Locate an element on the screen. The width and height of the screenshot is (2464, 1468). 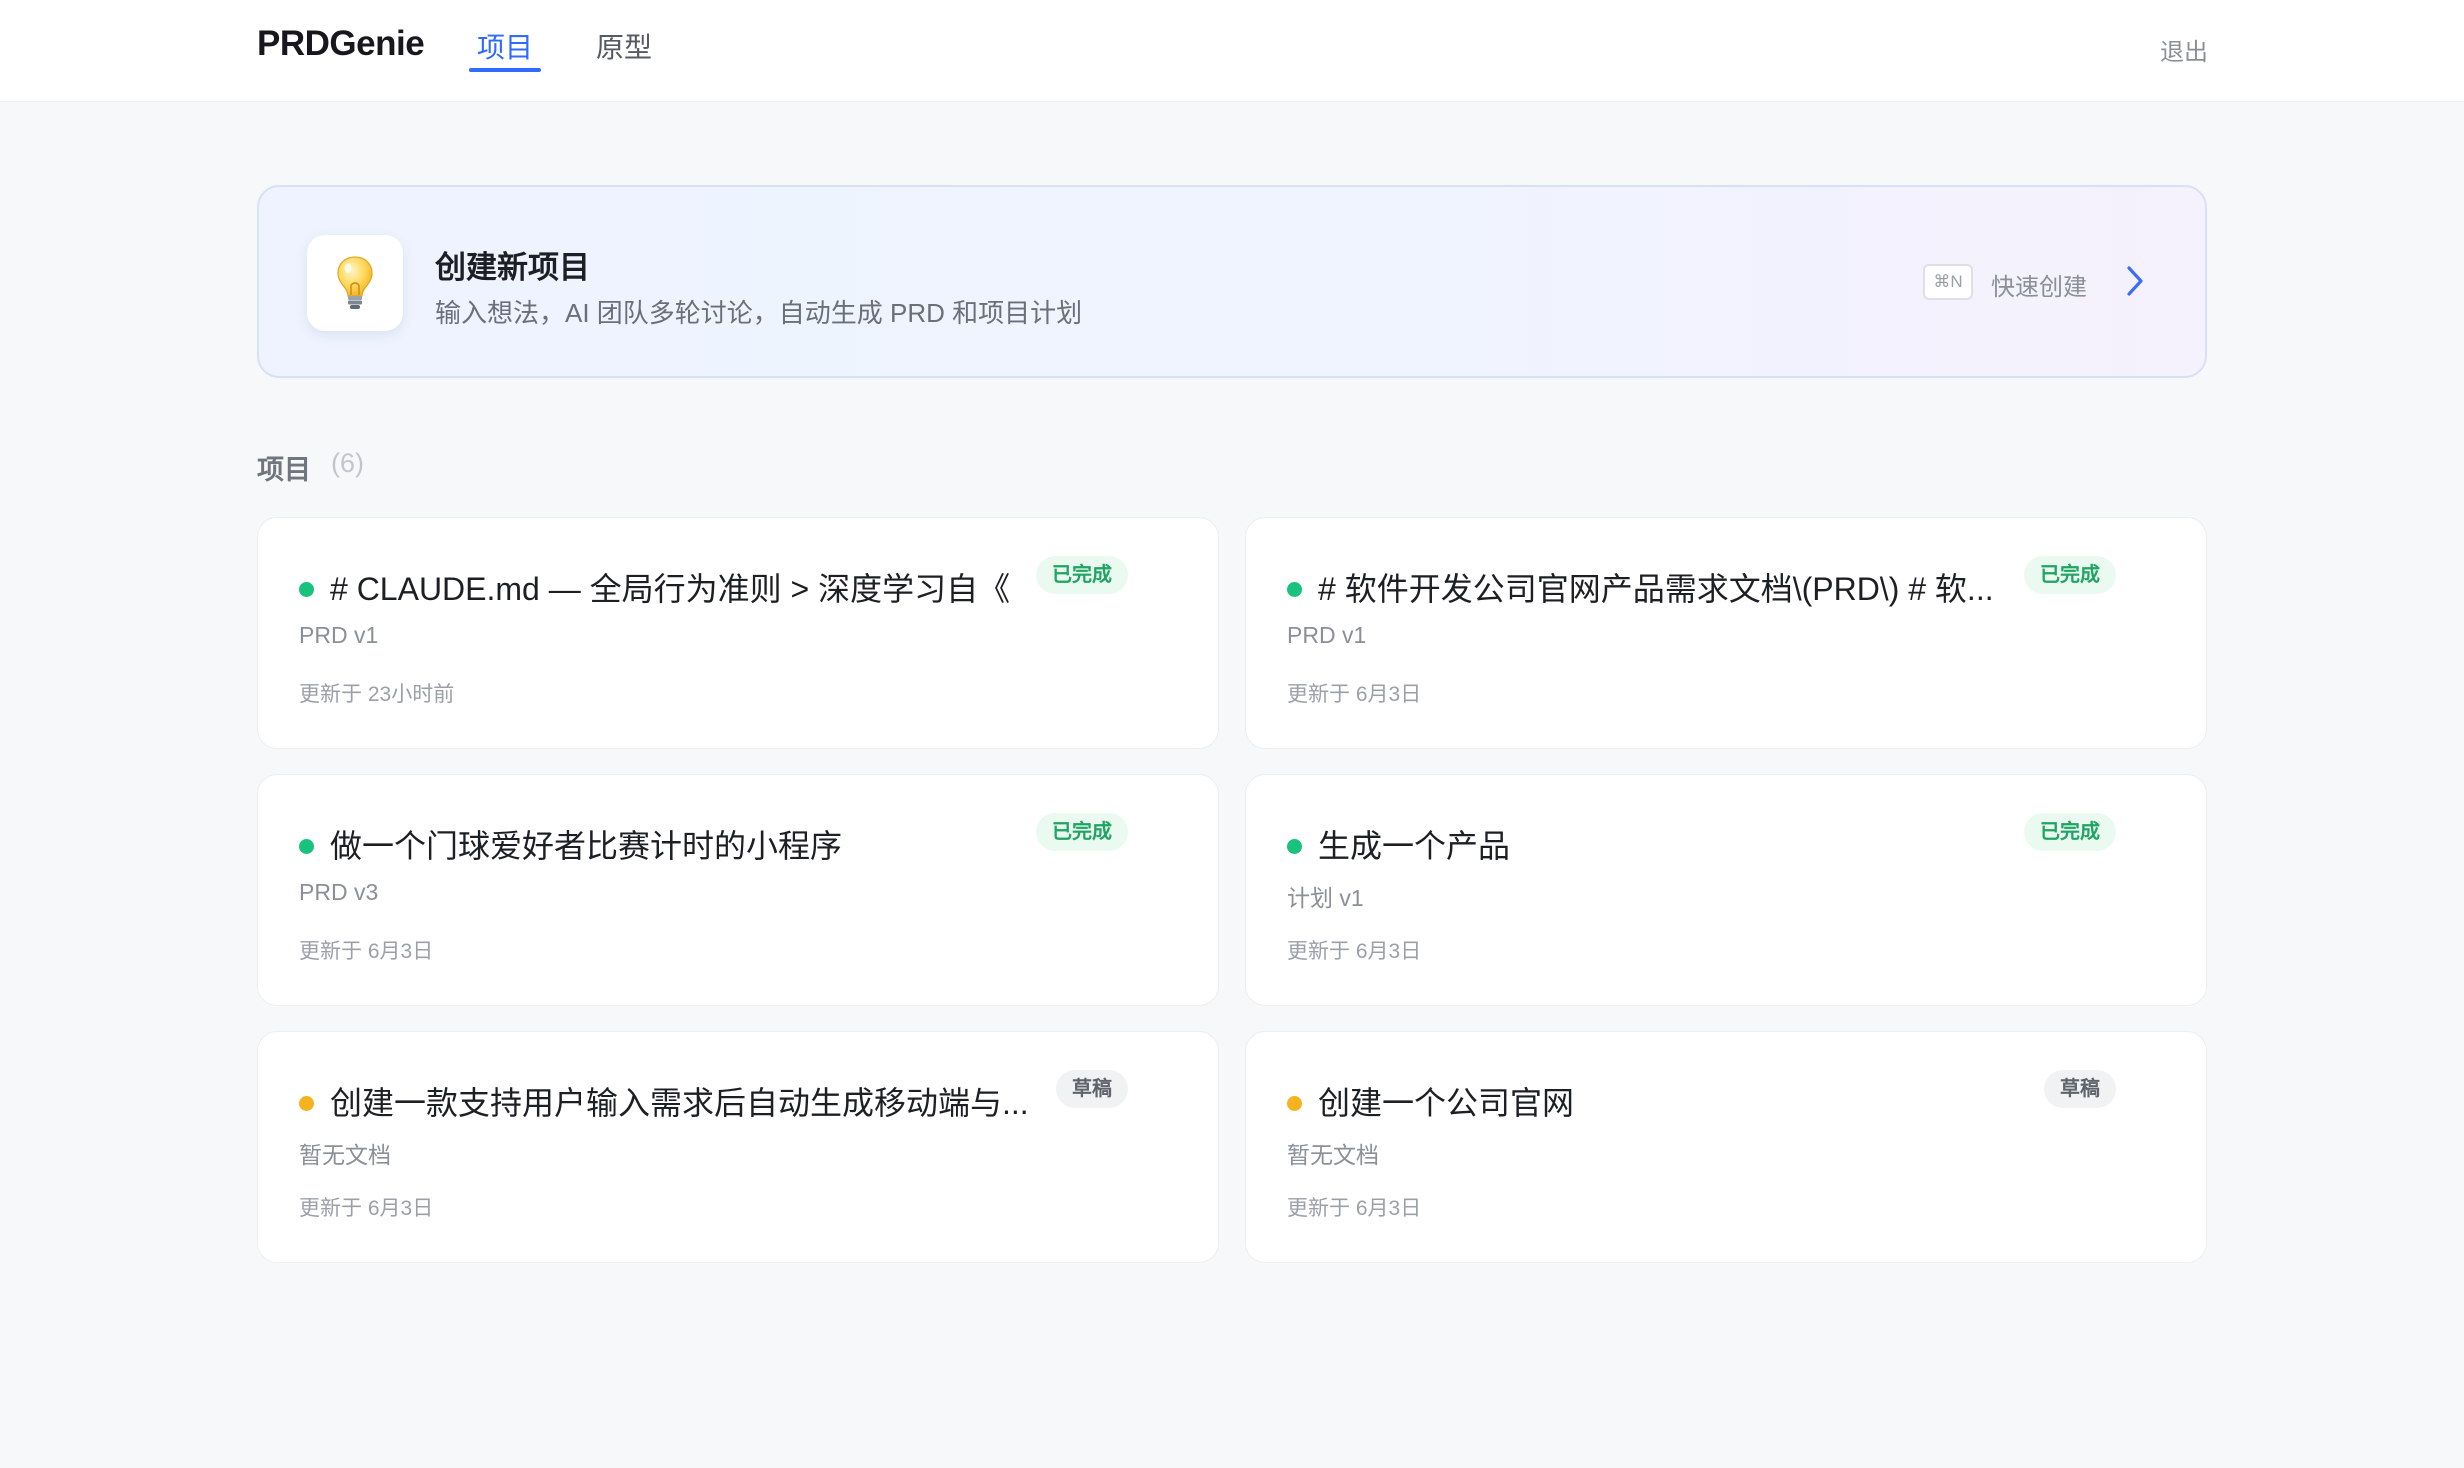
lightbulb-icon is located at coordinates (355, 282).